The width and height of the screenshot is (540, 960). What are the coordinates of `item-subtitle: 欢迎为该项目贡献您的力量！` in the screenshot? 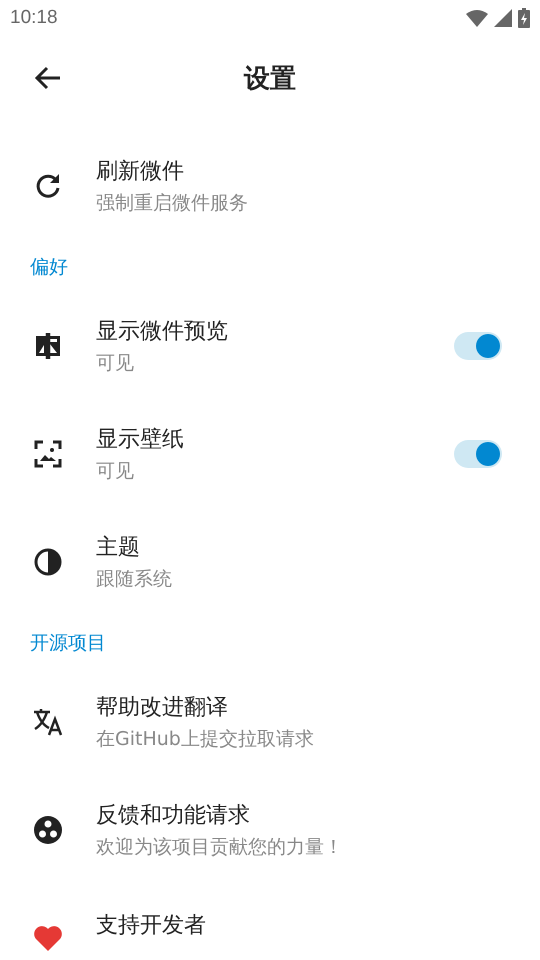 It's located at (220, 847).